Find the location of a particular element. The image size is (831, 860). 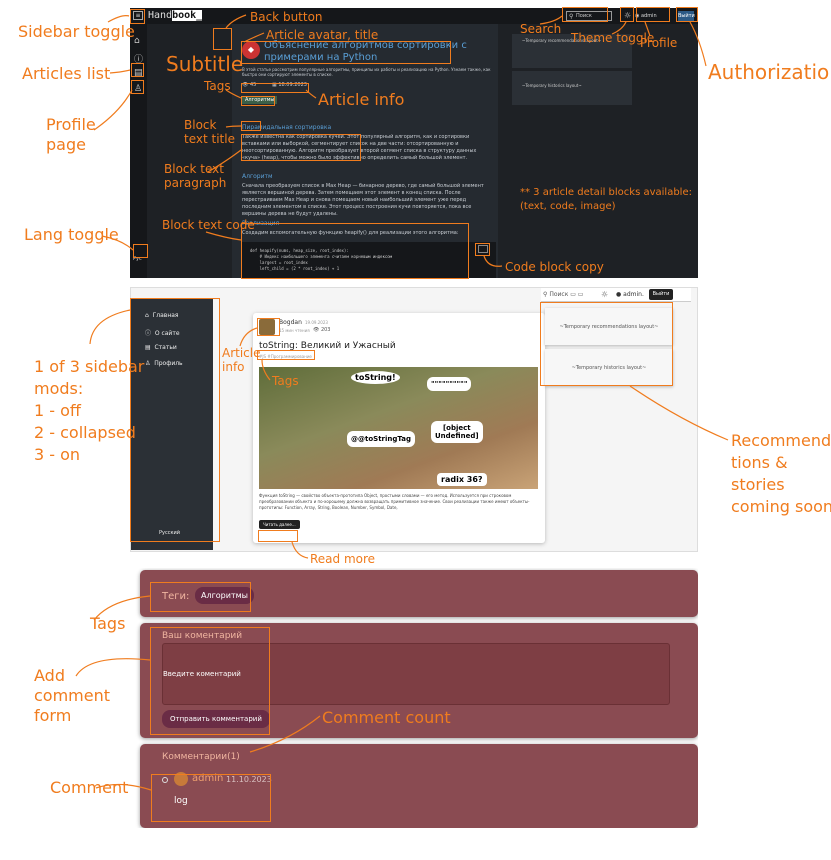

ann-authorization: Authorization is located at coordinates (769, 72).